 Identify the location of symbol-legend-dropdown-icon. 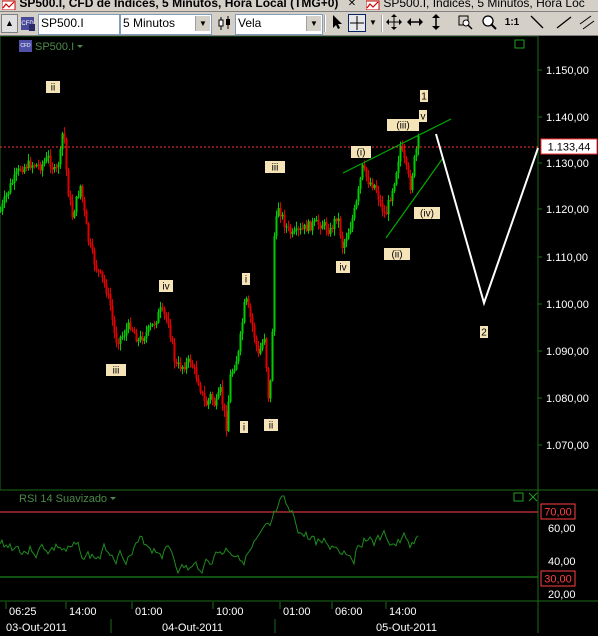
(80, 46).